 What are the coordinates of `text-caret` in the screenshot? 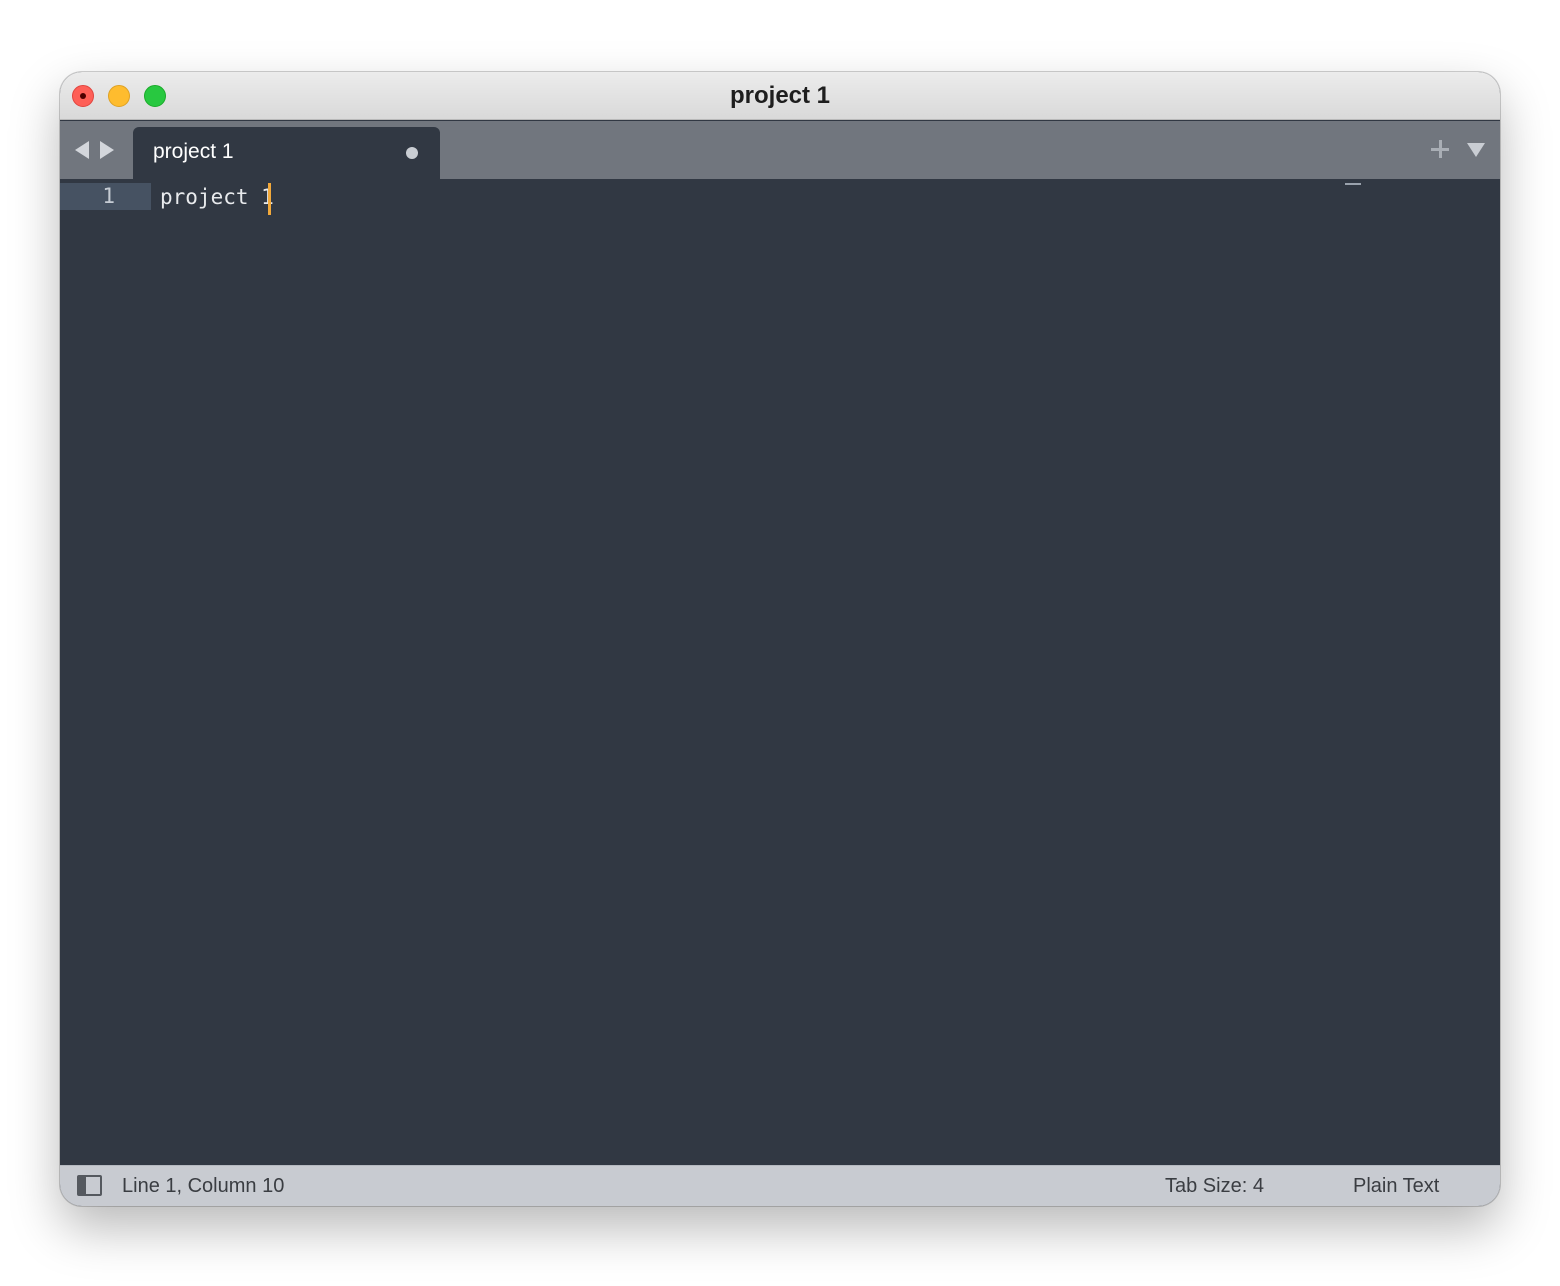 It's located at (269, 199).